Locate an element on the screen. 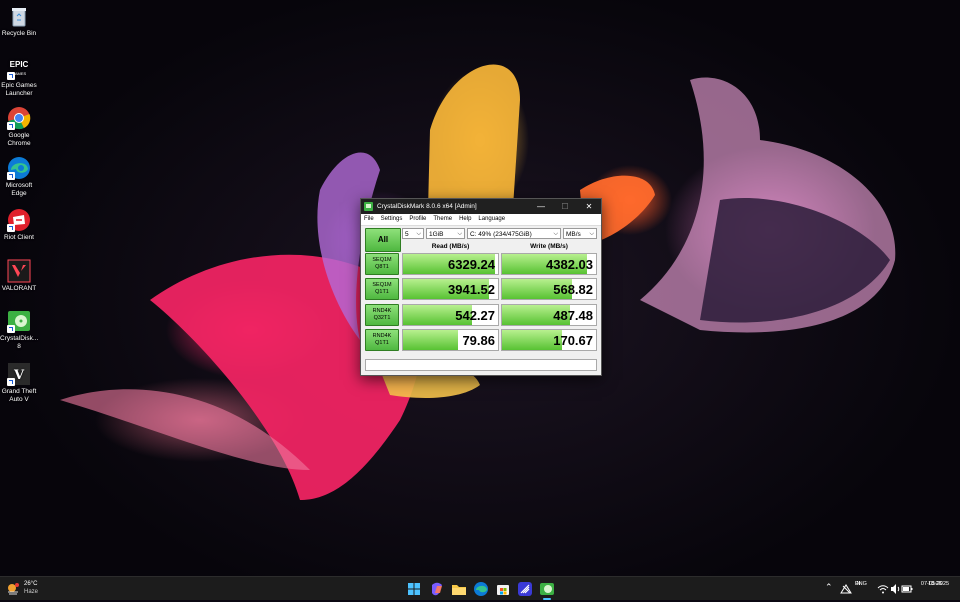 Image resolution: width=960 pixels, height=602 pixels. windows-start-icon is located at coordinates (414, 589).